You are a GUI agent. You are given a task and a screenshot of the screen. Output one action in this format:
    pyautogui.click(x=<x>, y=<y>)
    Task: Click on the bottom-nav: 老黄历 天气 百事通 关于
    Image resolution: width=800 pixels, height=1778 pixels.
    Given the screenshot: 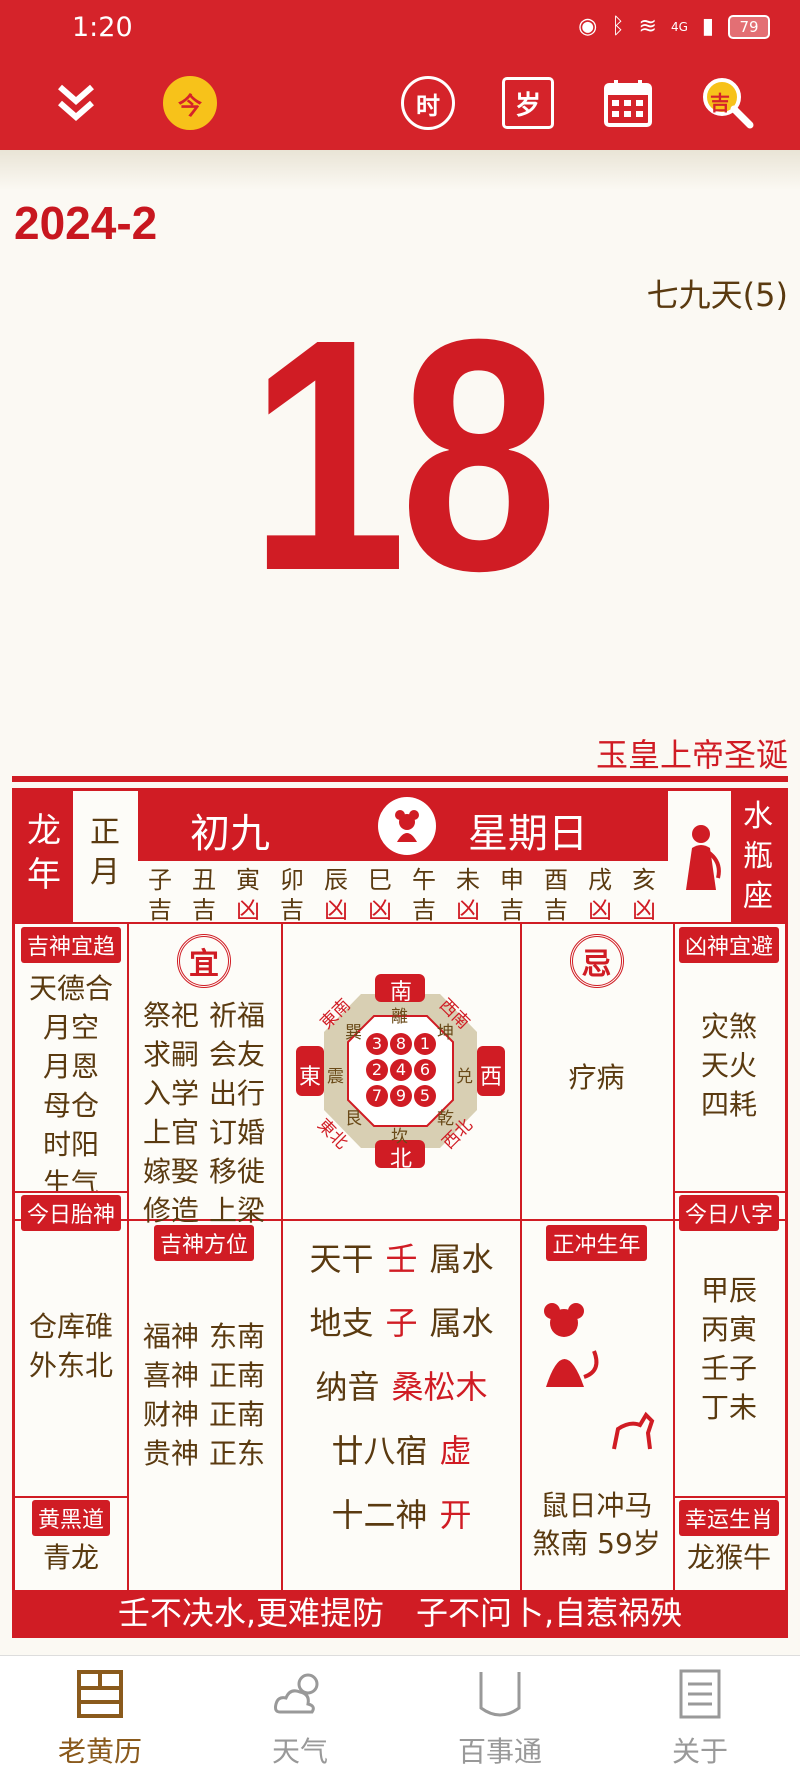 What is the action you would take?
    pyautogui.click(x=400, y=1716)
    